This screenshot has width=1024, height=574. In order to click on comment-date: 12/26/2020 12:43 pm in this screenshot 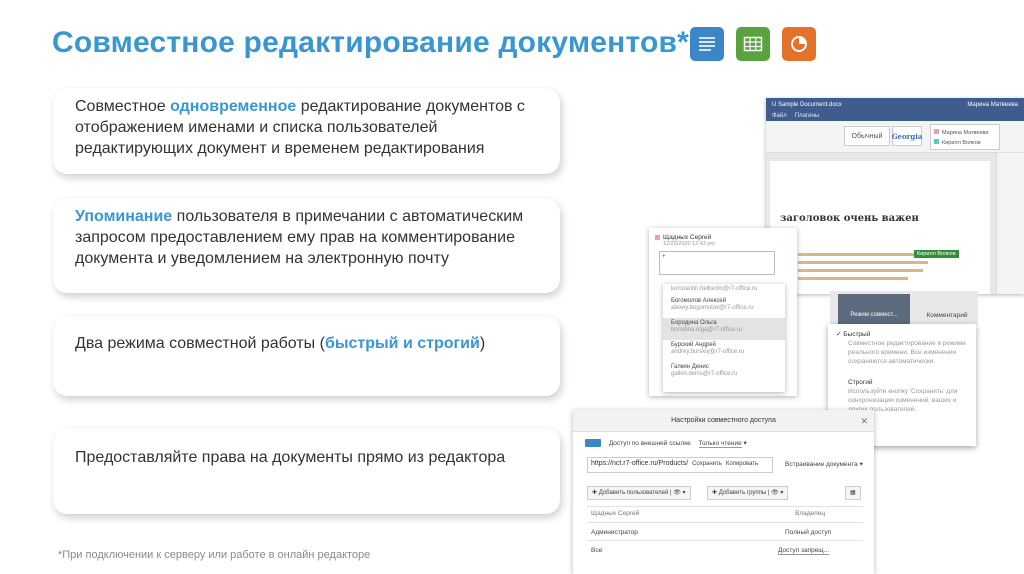, I will do `click(689, 244)`.